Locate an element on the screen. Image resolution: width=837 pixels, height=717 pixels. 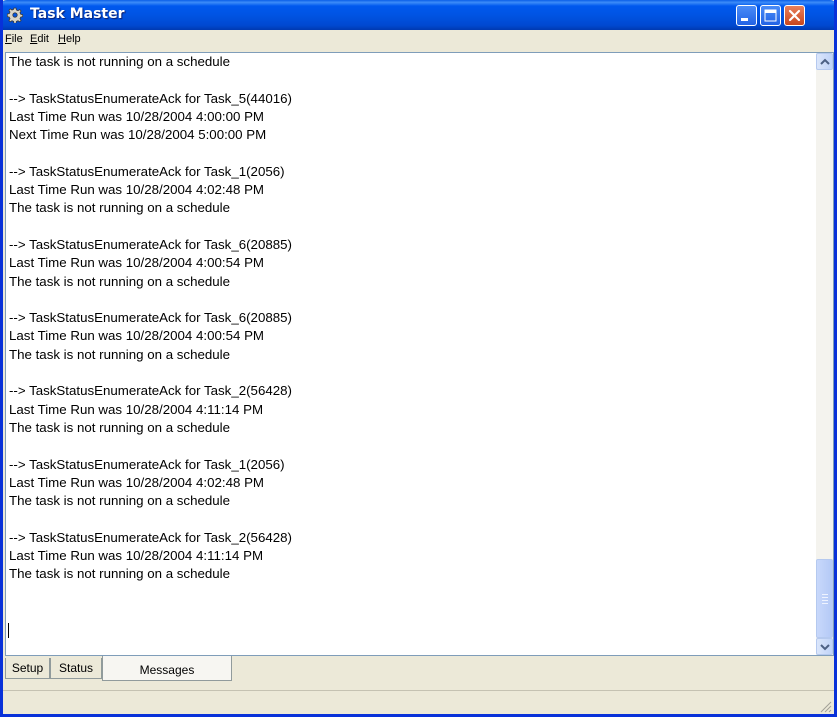
maximize-icon is located at coordinates (770, 15).